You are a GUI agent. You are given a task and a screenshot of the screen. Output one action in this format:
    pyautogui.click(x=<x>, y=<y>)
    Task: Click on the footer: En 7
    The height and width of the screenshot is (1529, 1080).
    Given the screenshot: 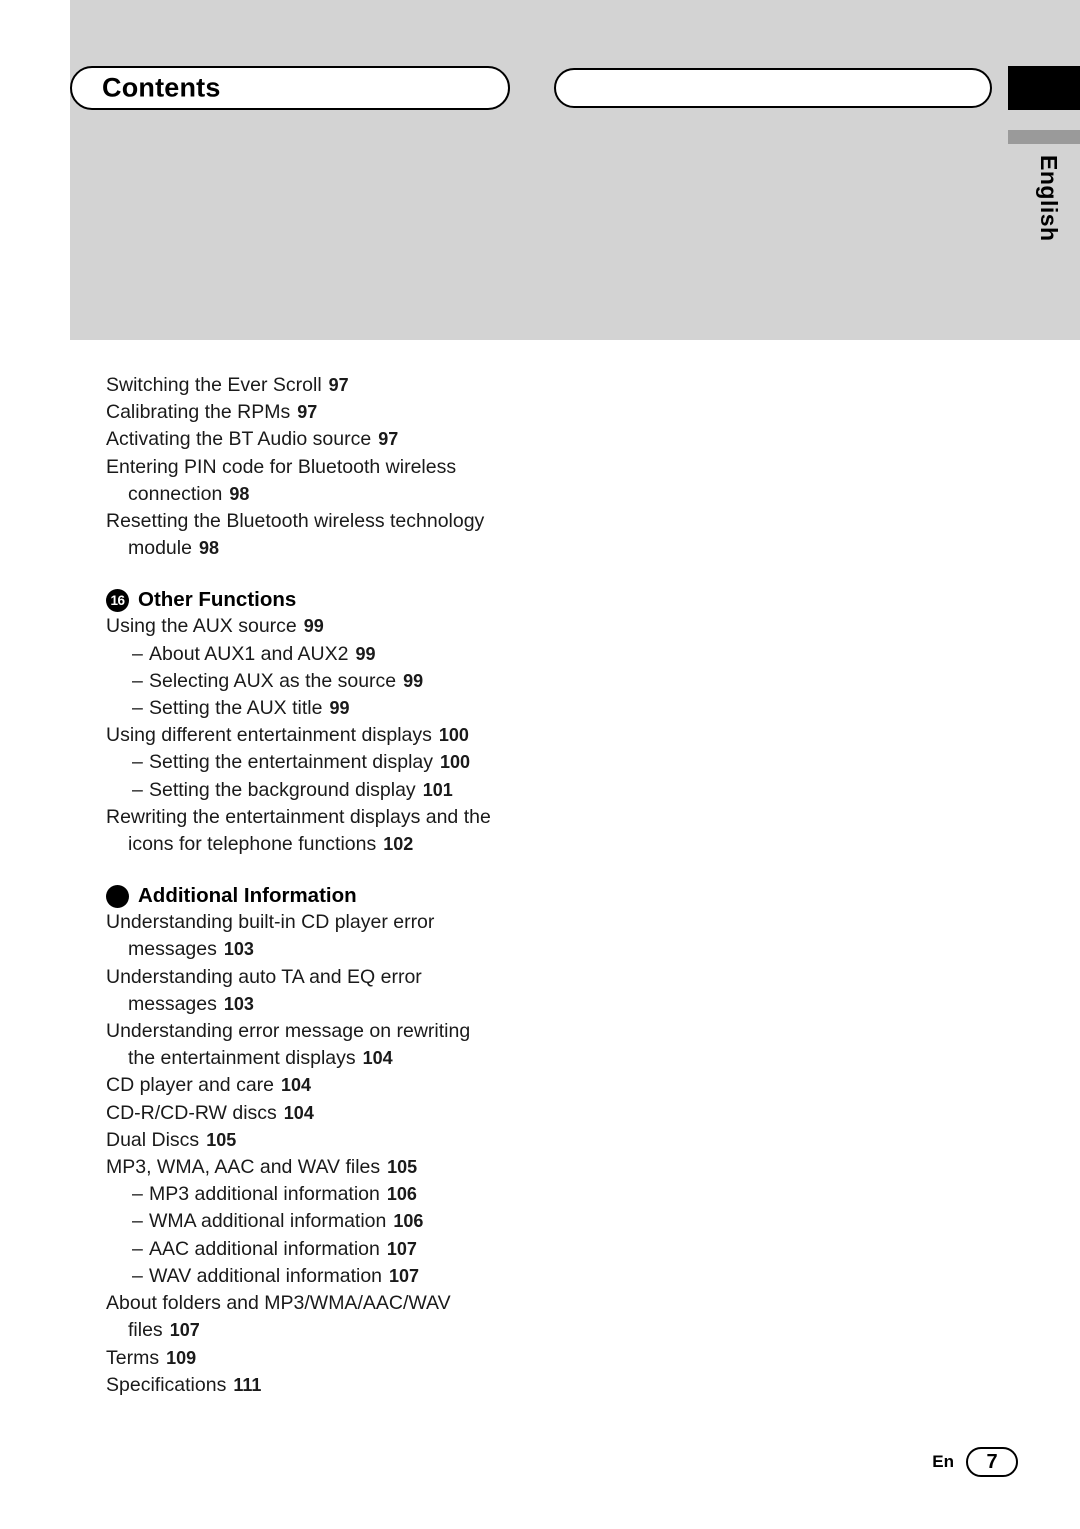 What is the action you would take?
    pyautogui.click(x=975, y=1462)
    